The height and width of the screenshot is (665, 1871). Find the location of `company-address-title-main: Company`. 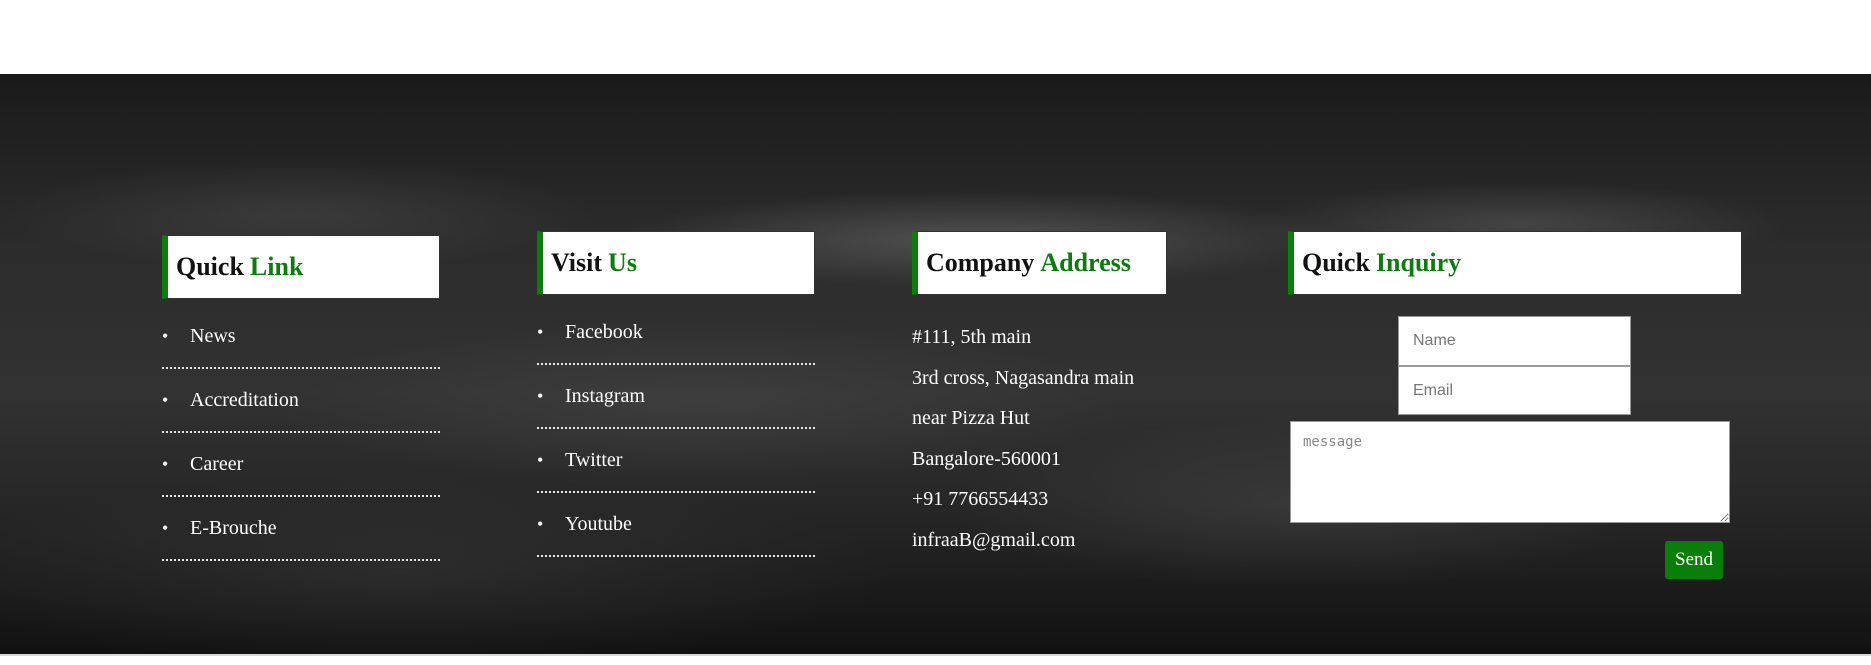

company-address-title-main: Company is located at coordinates (980, 262).